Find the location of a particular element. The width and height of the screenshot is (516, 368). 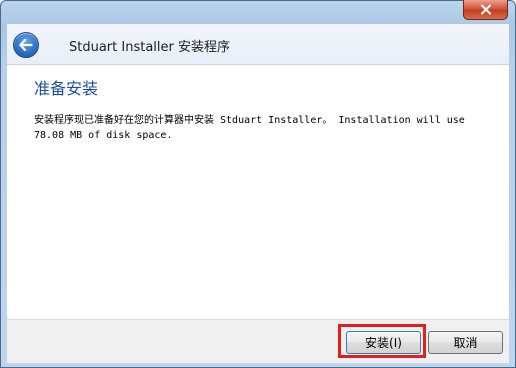

close-button is located at coordinates (485, 10).